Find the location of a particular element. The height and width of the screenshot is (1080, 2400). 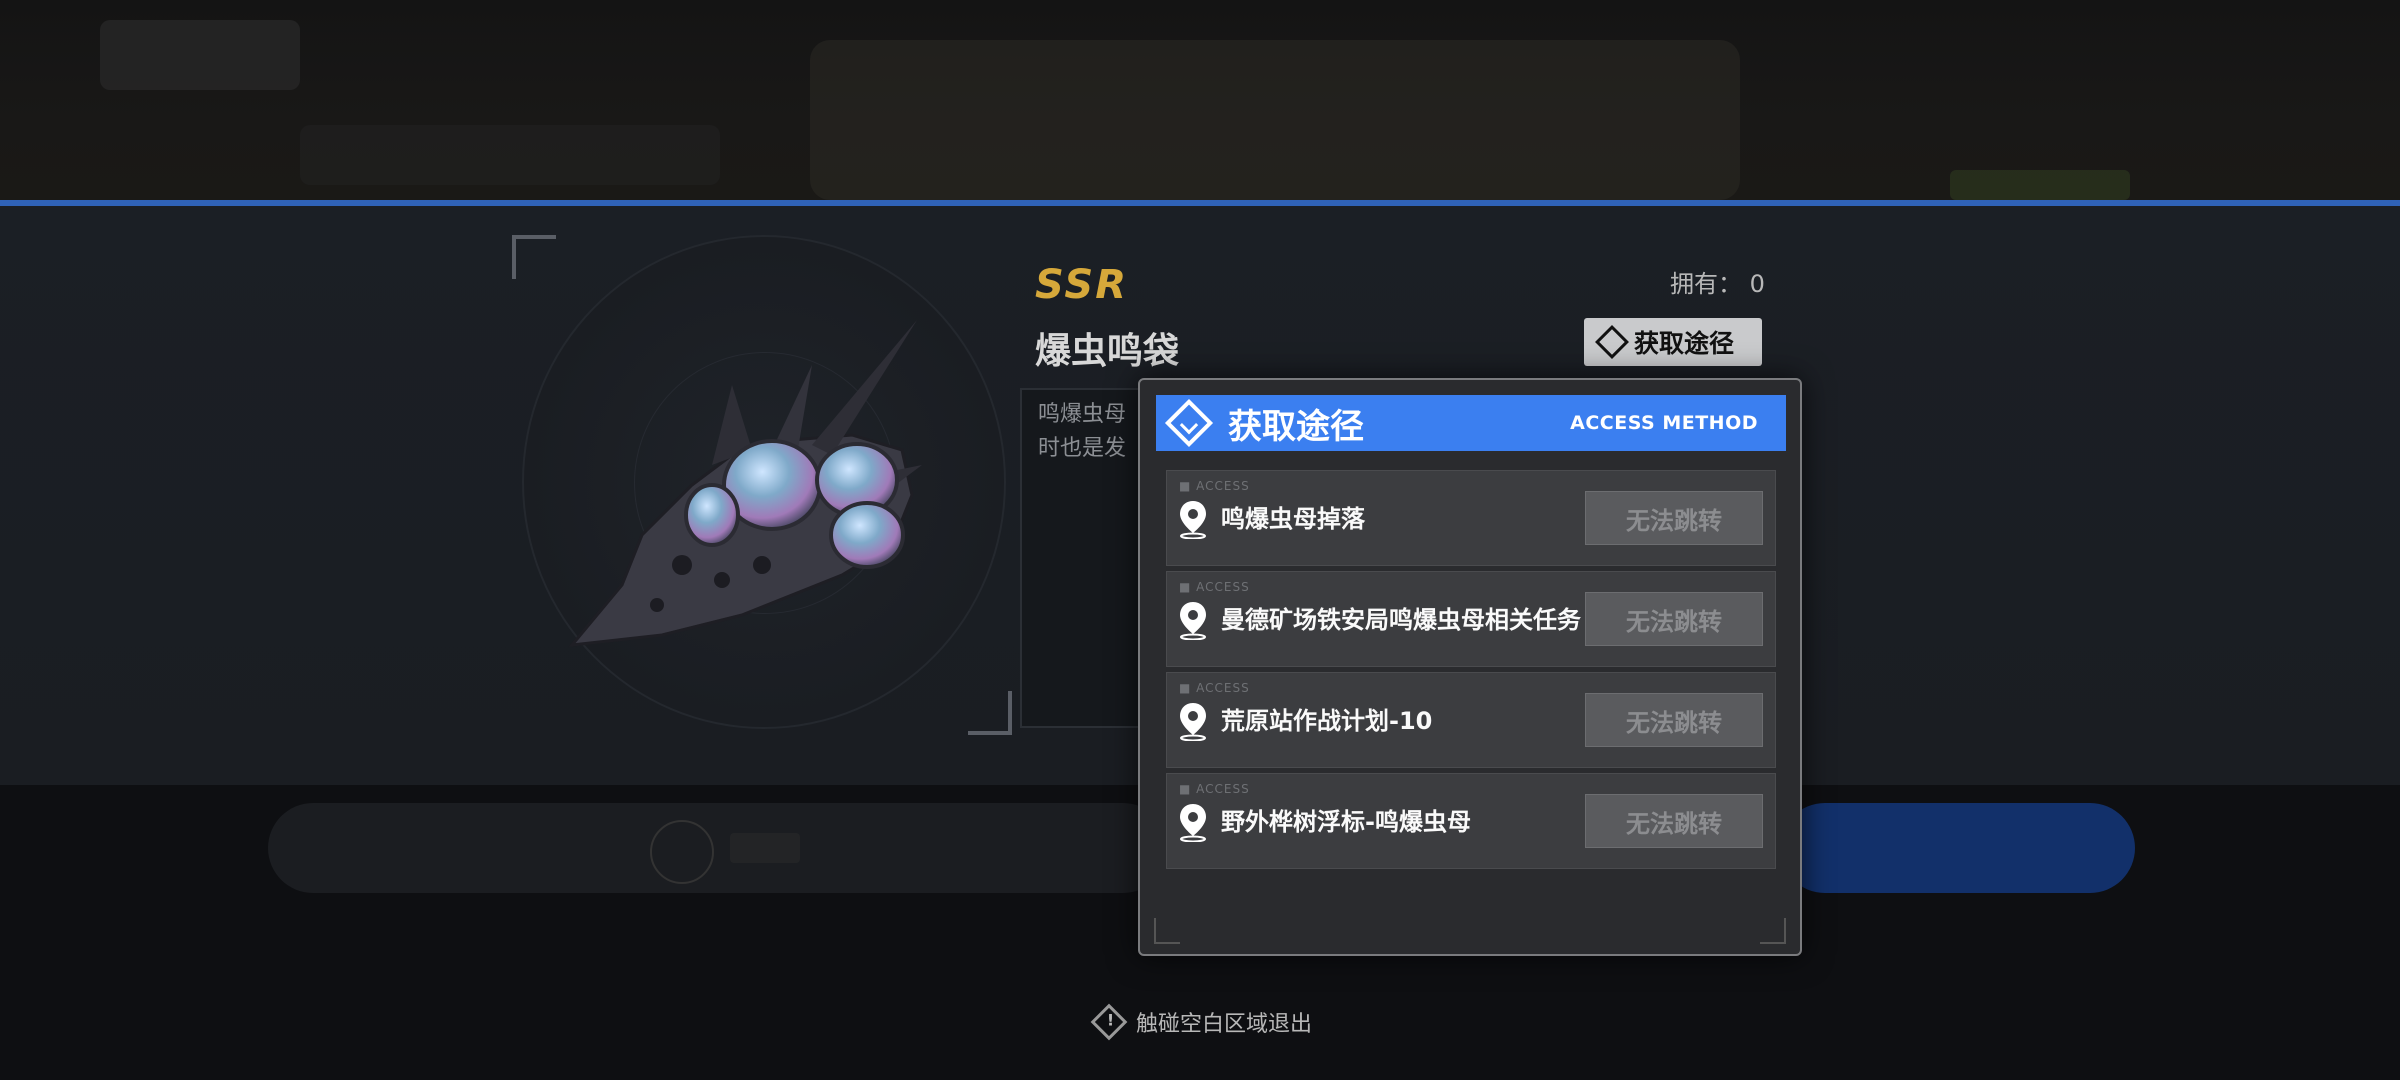

access-row-label: 曼德矿场铁安局鸣爆虫母相关任务 is located at coordinates (1401, 619).